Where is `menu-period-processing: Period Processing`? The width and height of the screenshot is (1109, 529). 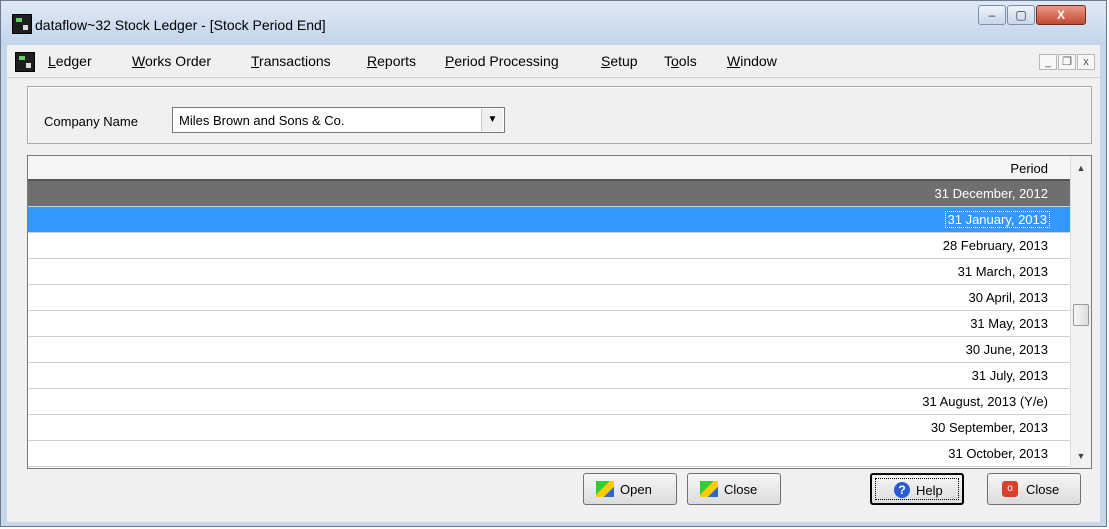
menu-period-processing: Period Processing is located at coordinates (502, 61).